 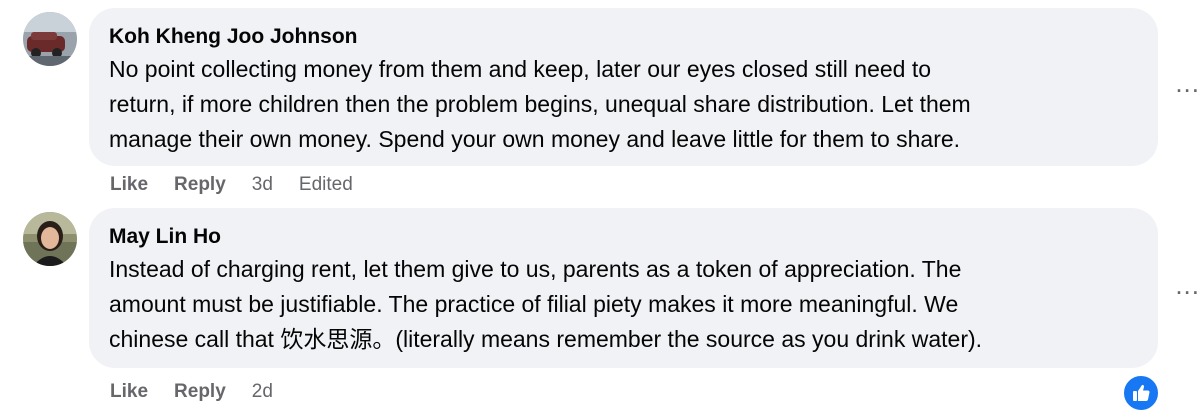 I want to click on thumbs-up-icon, so click(x=1141, y=392).